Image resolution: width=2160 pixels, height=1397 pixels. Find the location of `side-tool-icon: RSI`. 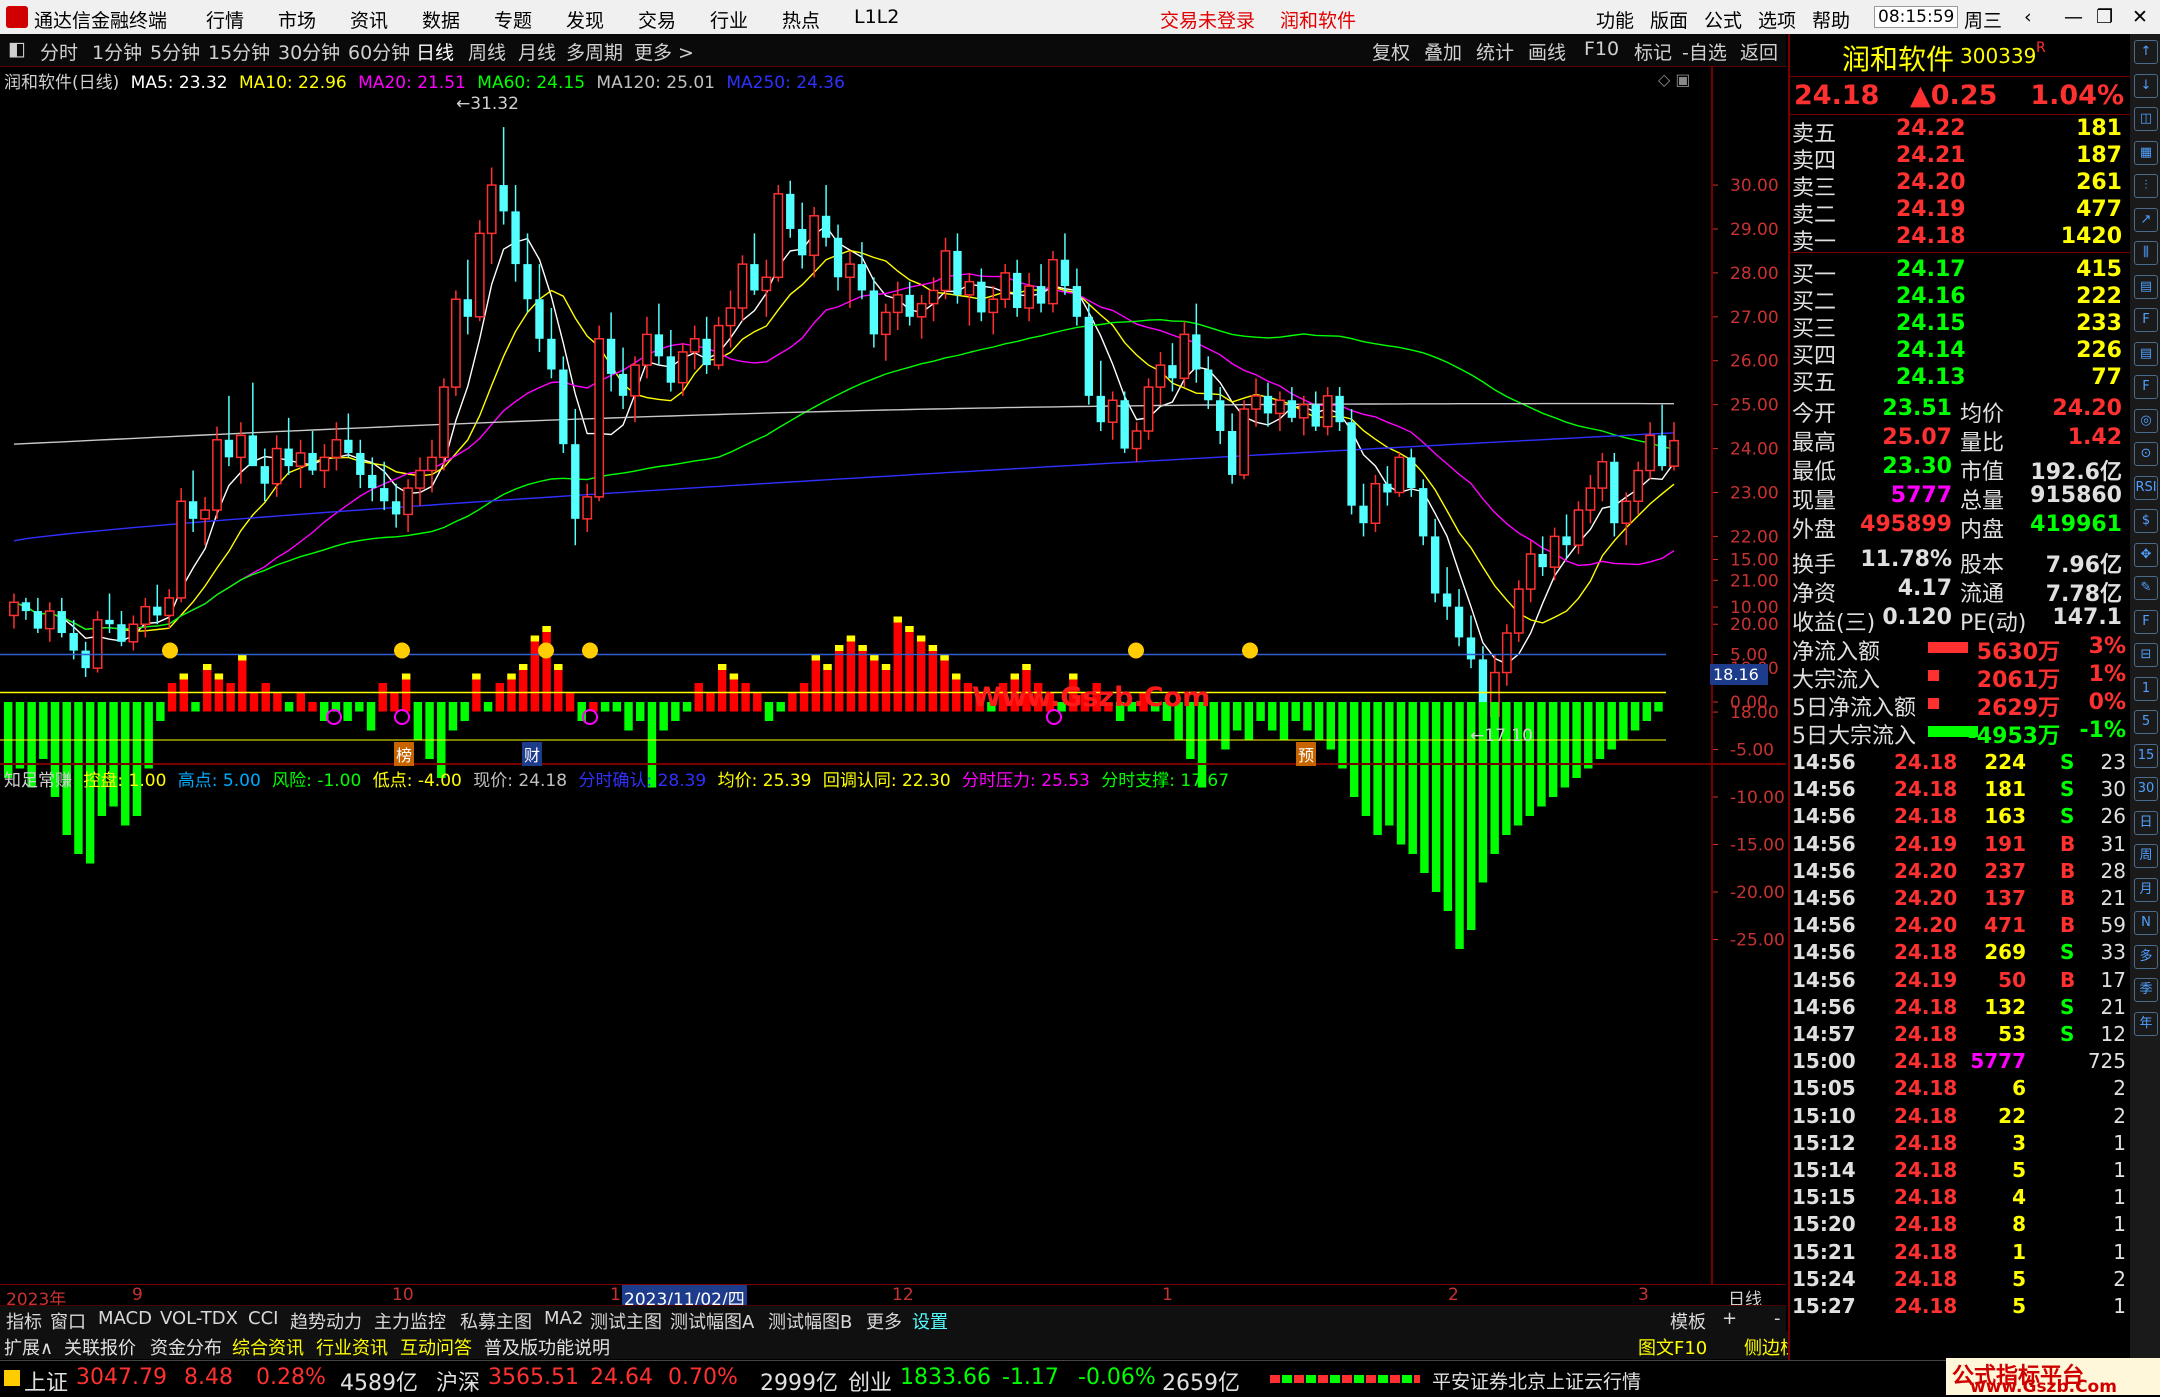

side-tool-icon: RSI is located at coordinates (2146, 487).